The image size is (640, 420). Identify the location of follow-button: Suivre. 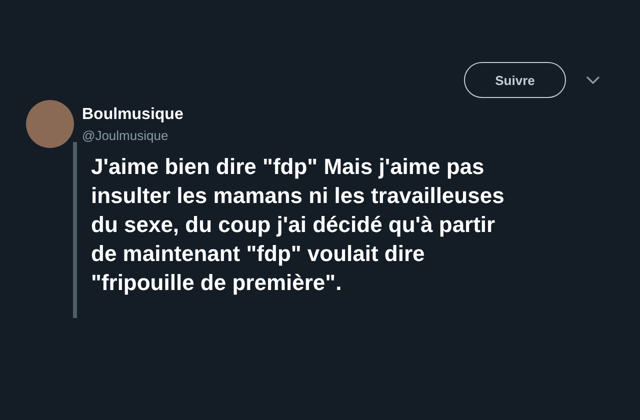
(515, 80).